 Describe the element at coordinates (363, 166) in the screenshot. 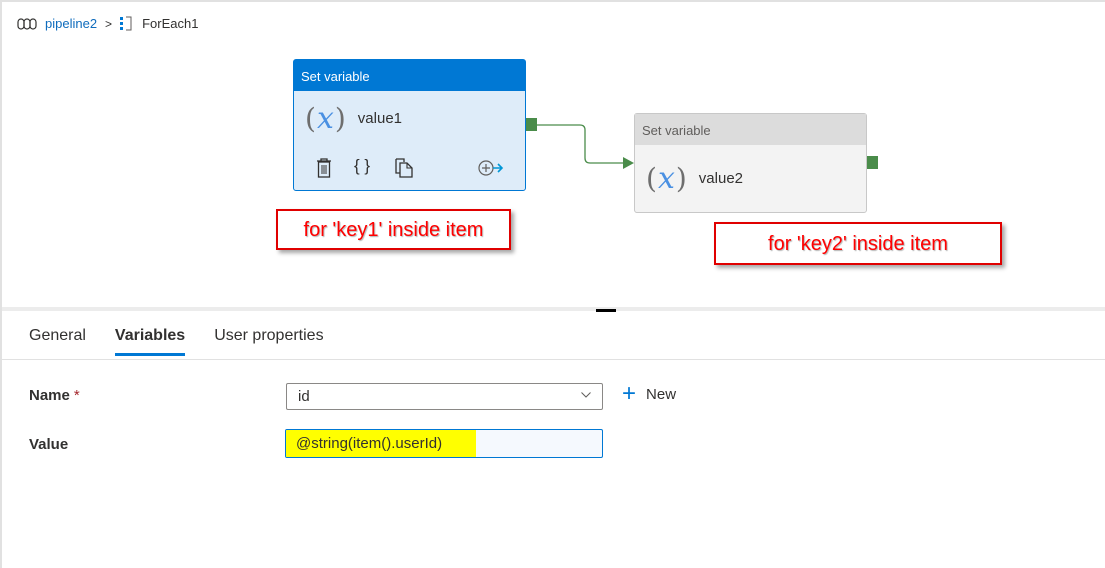

I see `code-icon: { }` at that location.